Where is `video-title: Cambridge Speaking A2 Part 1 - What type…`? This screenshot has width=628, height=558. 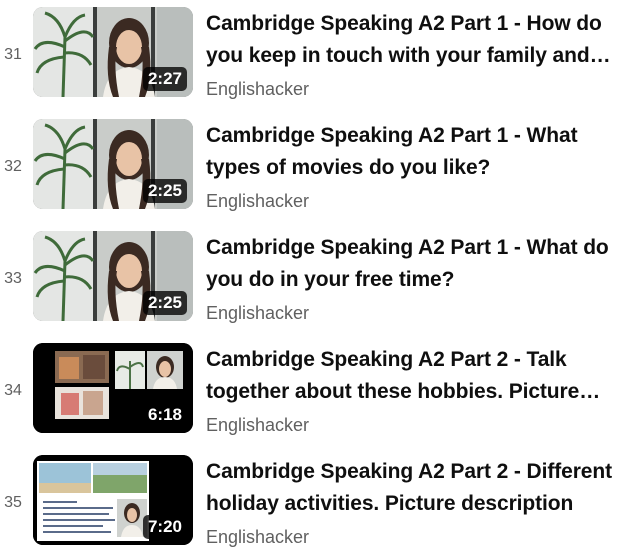
video-title: Cambridge Speaking A2 Part 1 - What type… is located at coordinates (411, 152).